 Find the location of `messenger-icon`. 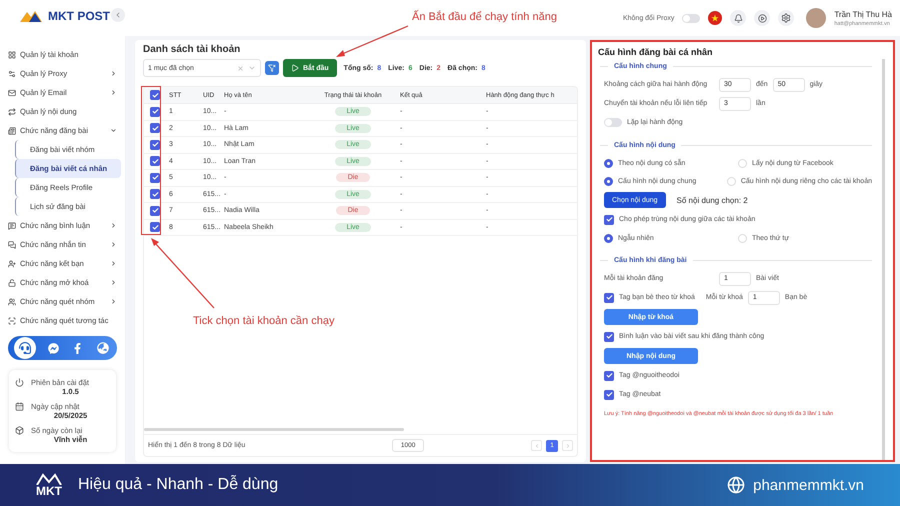

messenger-icon is located at coordinates (53, 348).